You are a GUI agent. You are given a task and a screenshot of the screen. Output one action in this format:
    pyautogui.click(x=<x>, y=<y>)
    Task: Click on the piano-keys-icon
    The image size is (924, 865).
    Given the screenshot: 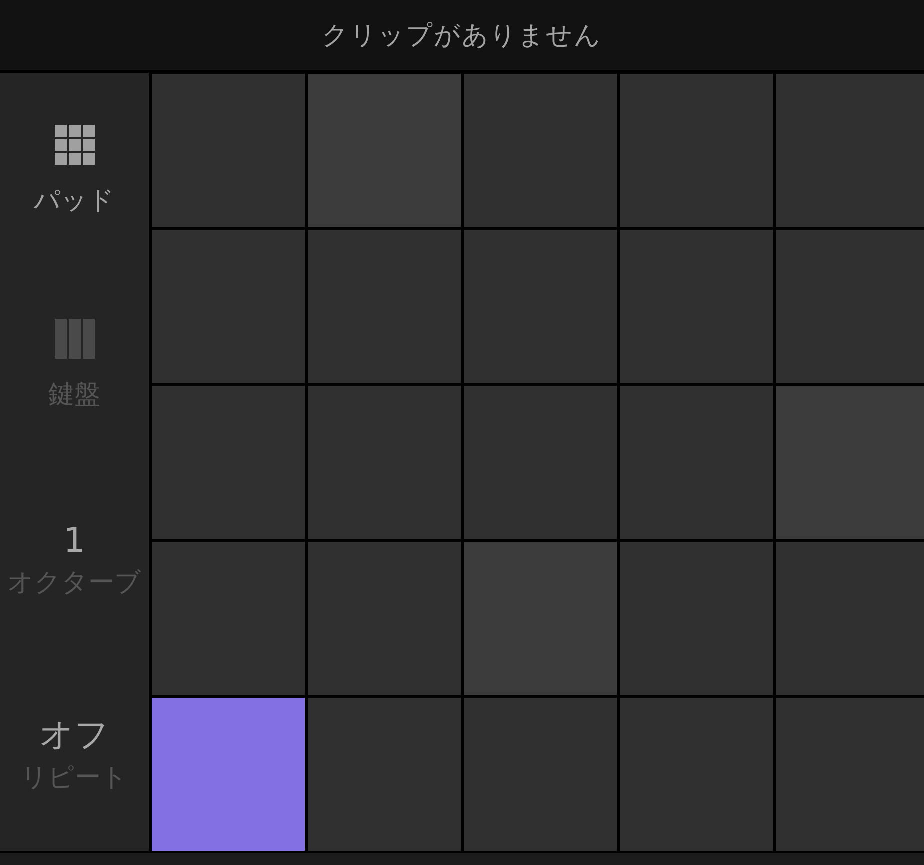 What is the action you would take?
    pyautogui.click(x=74, y=339)
    